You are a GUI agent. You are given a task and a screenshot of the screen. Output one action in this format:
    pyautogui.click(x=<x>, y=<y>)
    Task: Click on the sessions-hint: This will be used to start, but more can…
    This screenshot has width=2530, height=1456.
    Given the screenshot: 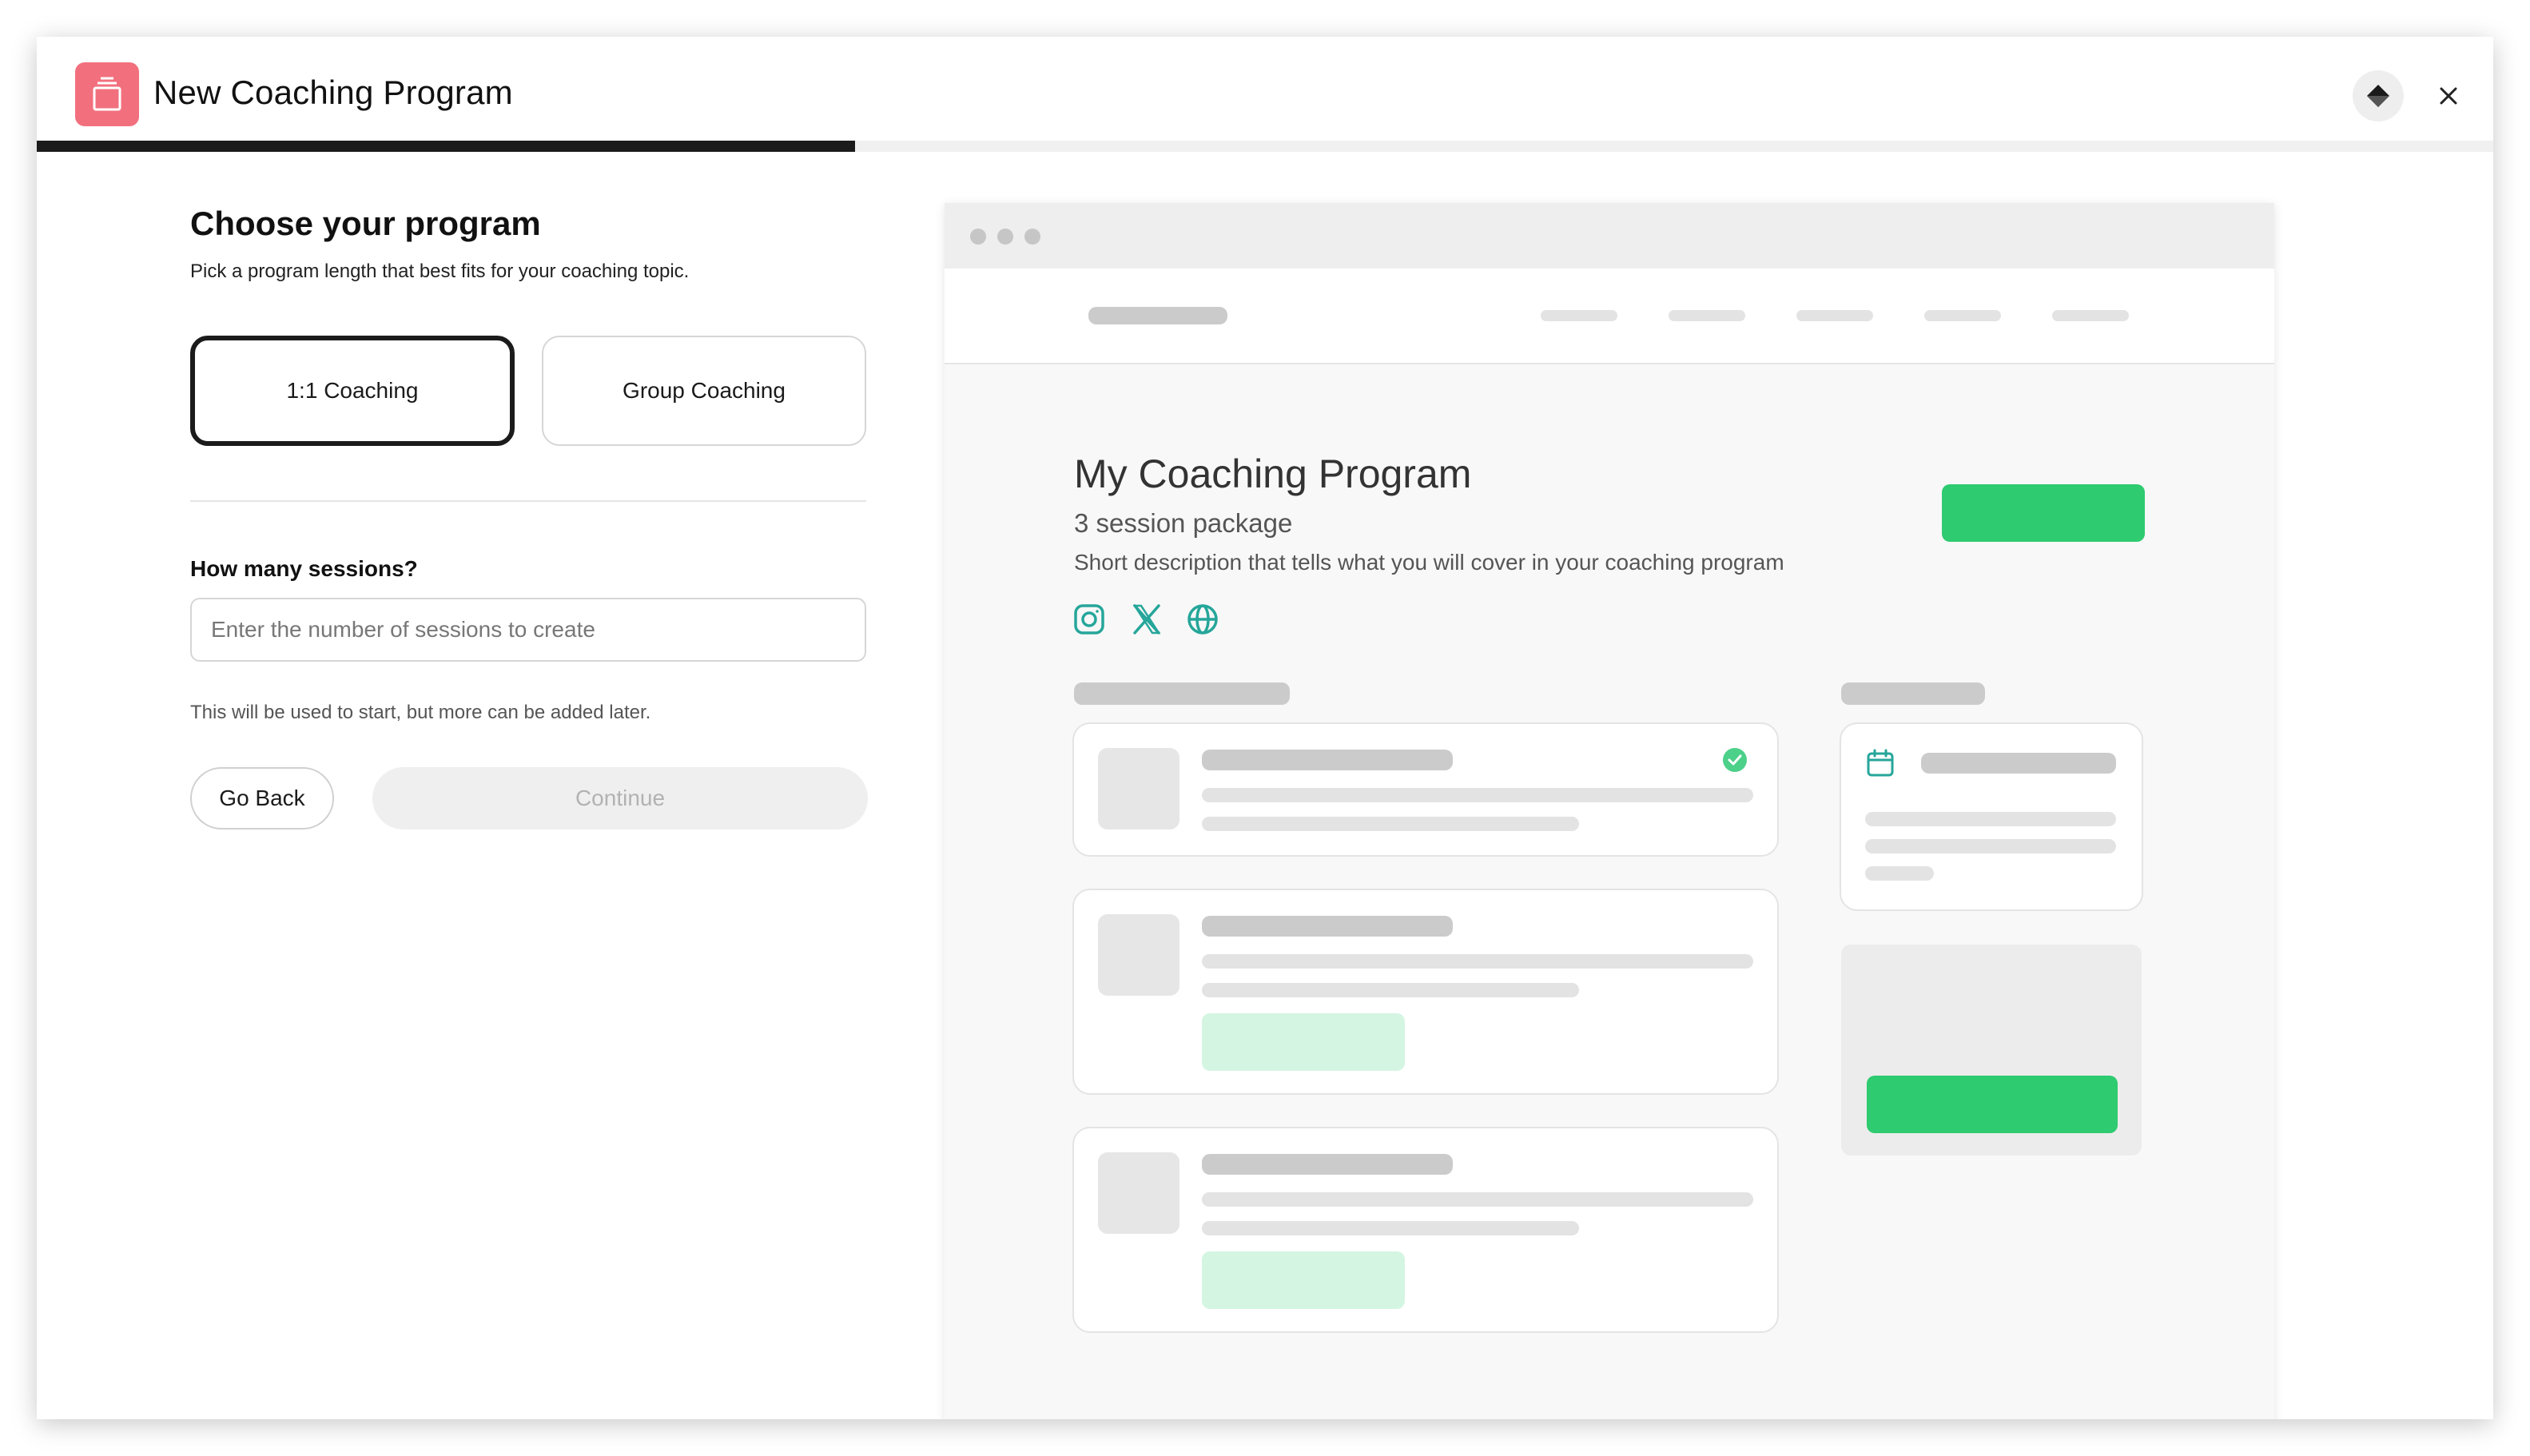 What is the action you would take?
    pyautogui.click(x=421, y=712)
    